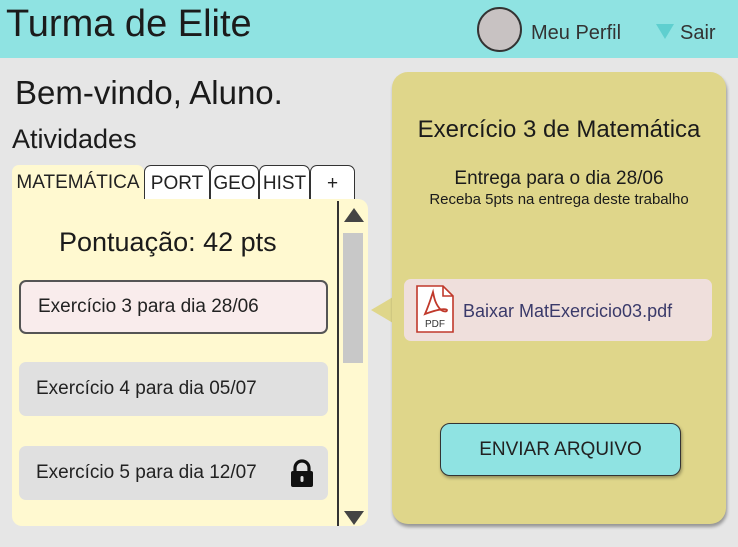  Describe the element at coordinates (351, 363) in the screenshot. I see `scrollbar` at that location.